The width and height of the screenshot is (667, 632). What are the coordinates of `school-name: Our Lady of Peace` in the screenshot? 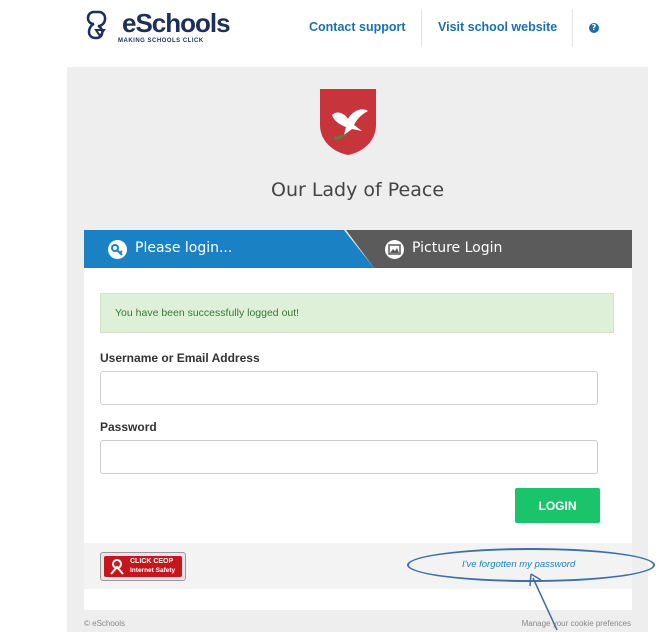 It's located at (357, 190).